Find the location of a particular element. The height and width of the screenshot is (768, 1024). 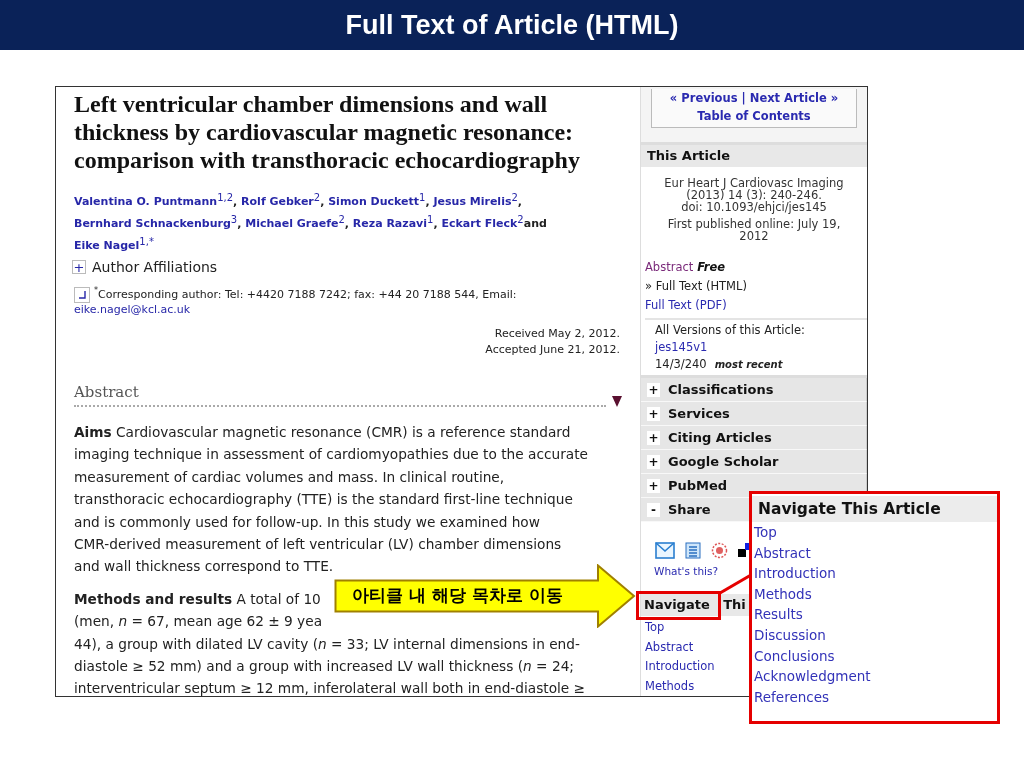

article-title: Left ventricular chamber dimensions and wall thickness by cardiovascular magnetic resonance: comparison with transthoracic echocardiography is located at coordinates (327, 132).